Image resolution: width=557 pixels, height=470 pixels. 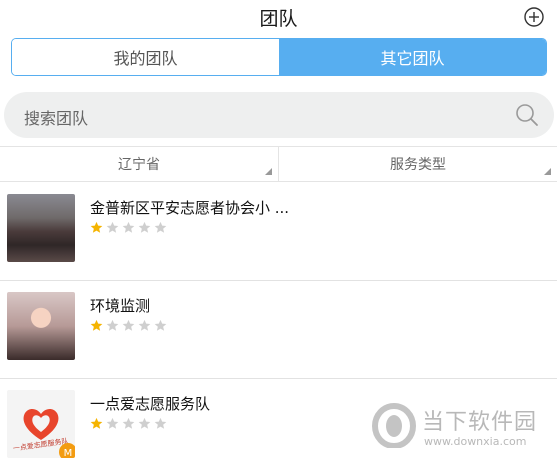 I want to click on page-title: 团队, so click(x=278, y=19).